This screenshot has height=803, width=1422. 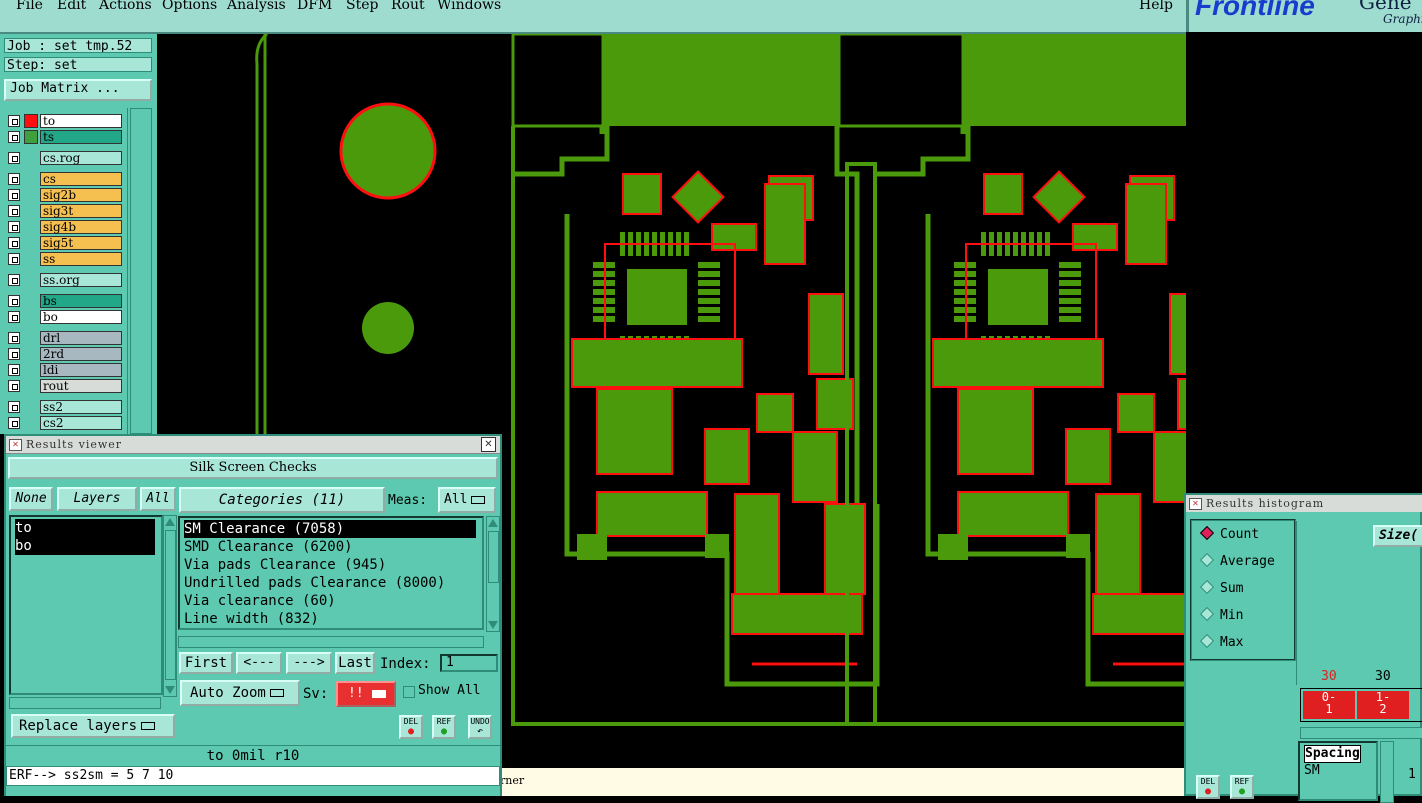 I want to click on layer-name: ldi, so click(x=81, y=370).